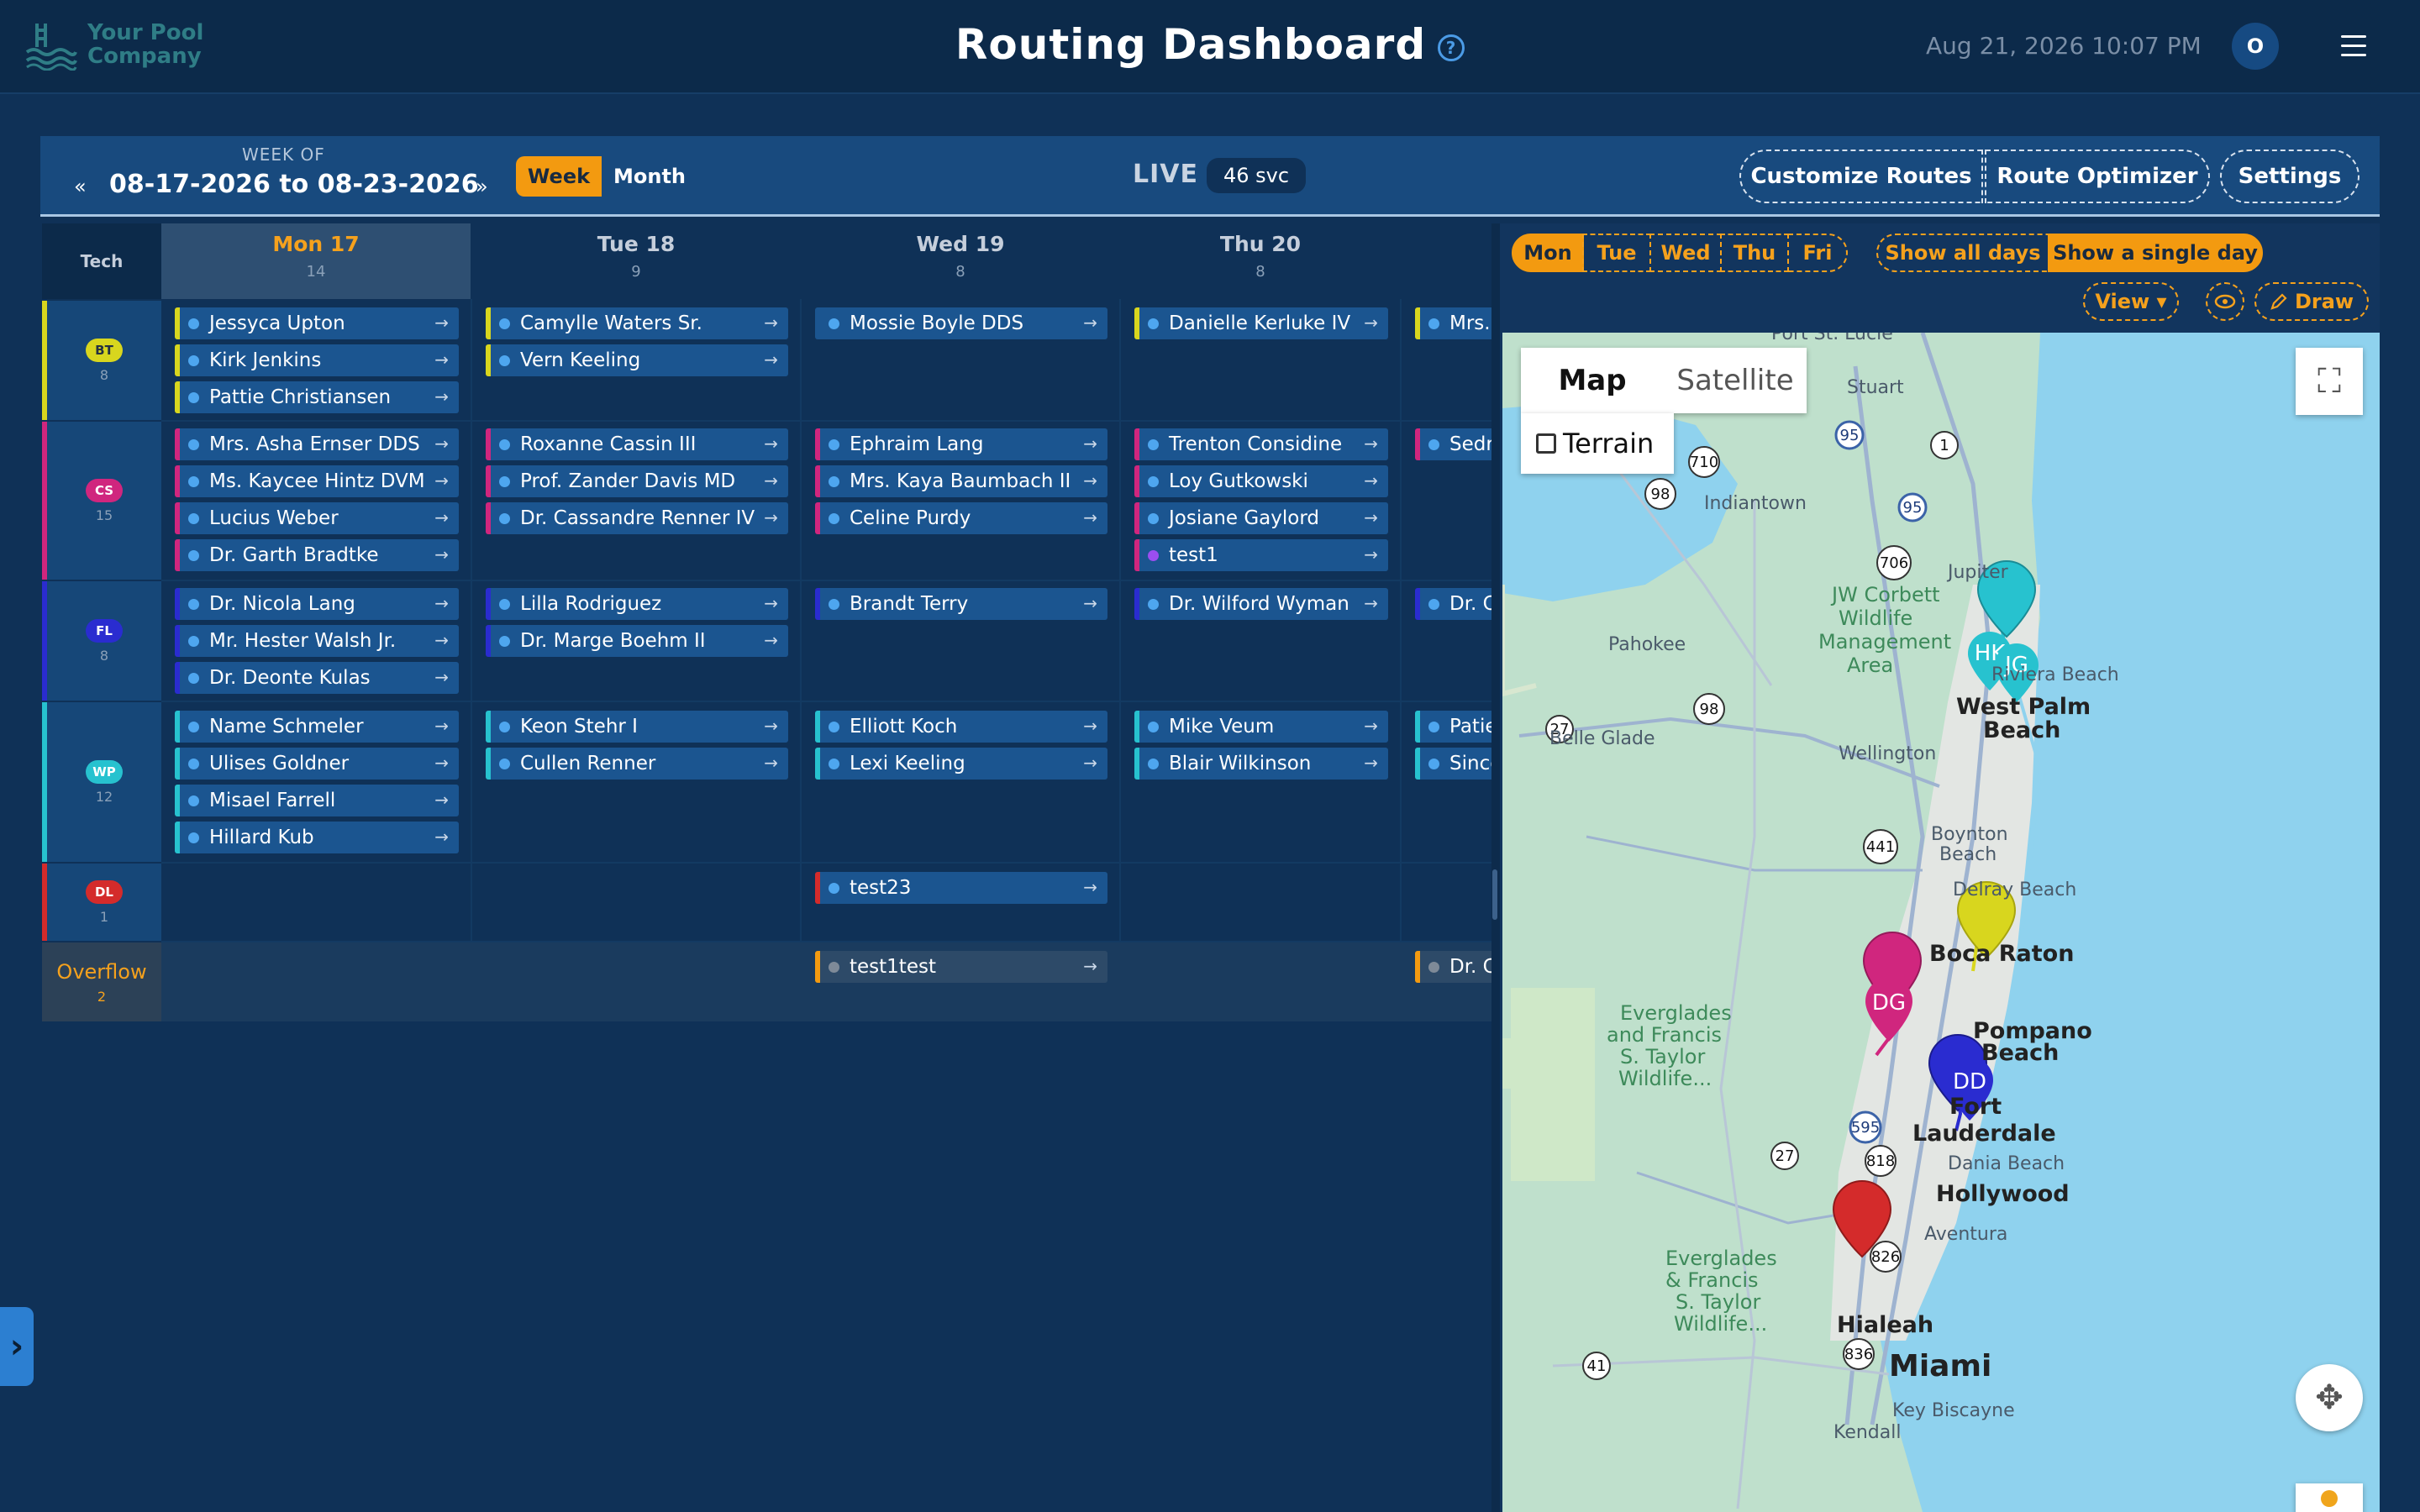  I want to click on service-chip: Prof. Zander Davis MD →, so click(637, 481).